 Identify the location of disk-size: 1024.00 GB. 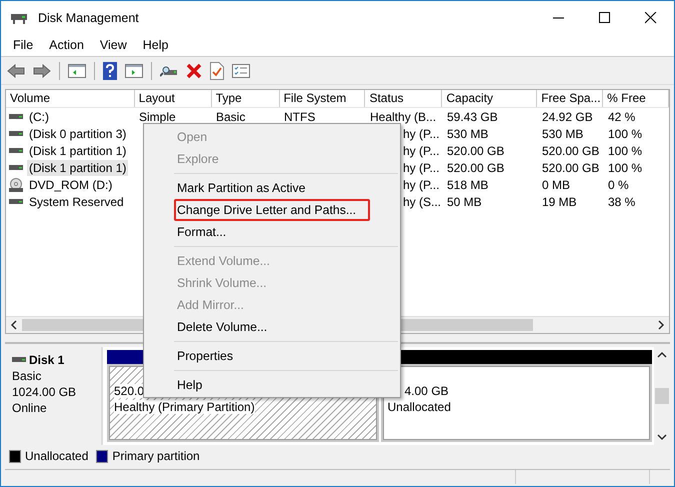
(45, 392).